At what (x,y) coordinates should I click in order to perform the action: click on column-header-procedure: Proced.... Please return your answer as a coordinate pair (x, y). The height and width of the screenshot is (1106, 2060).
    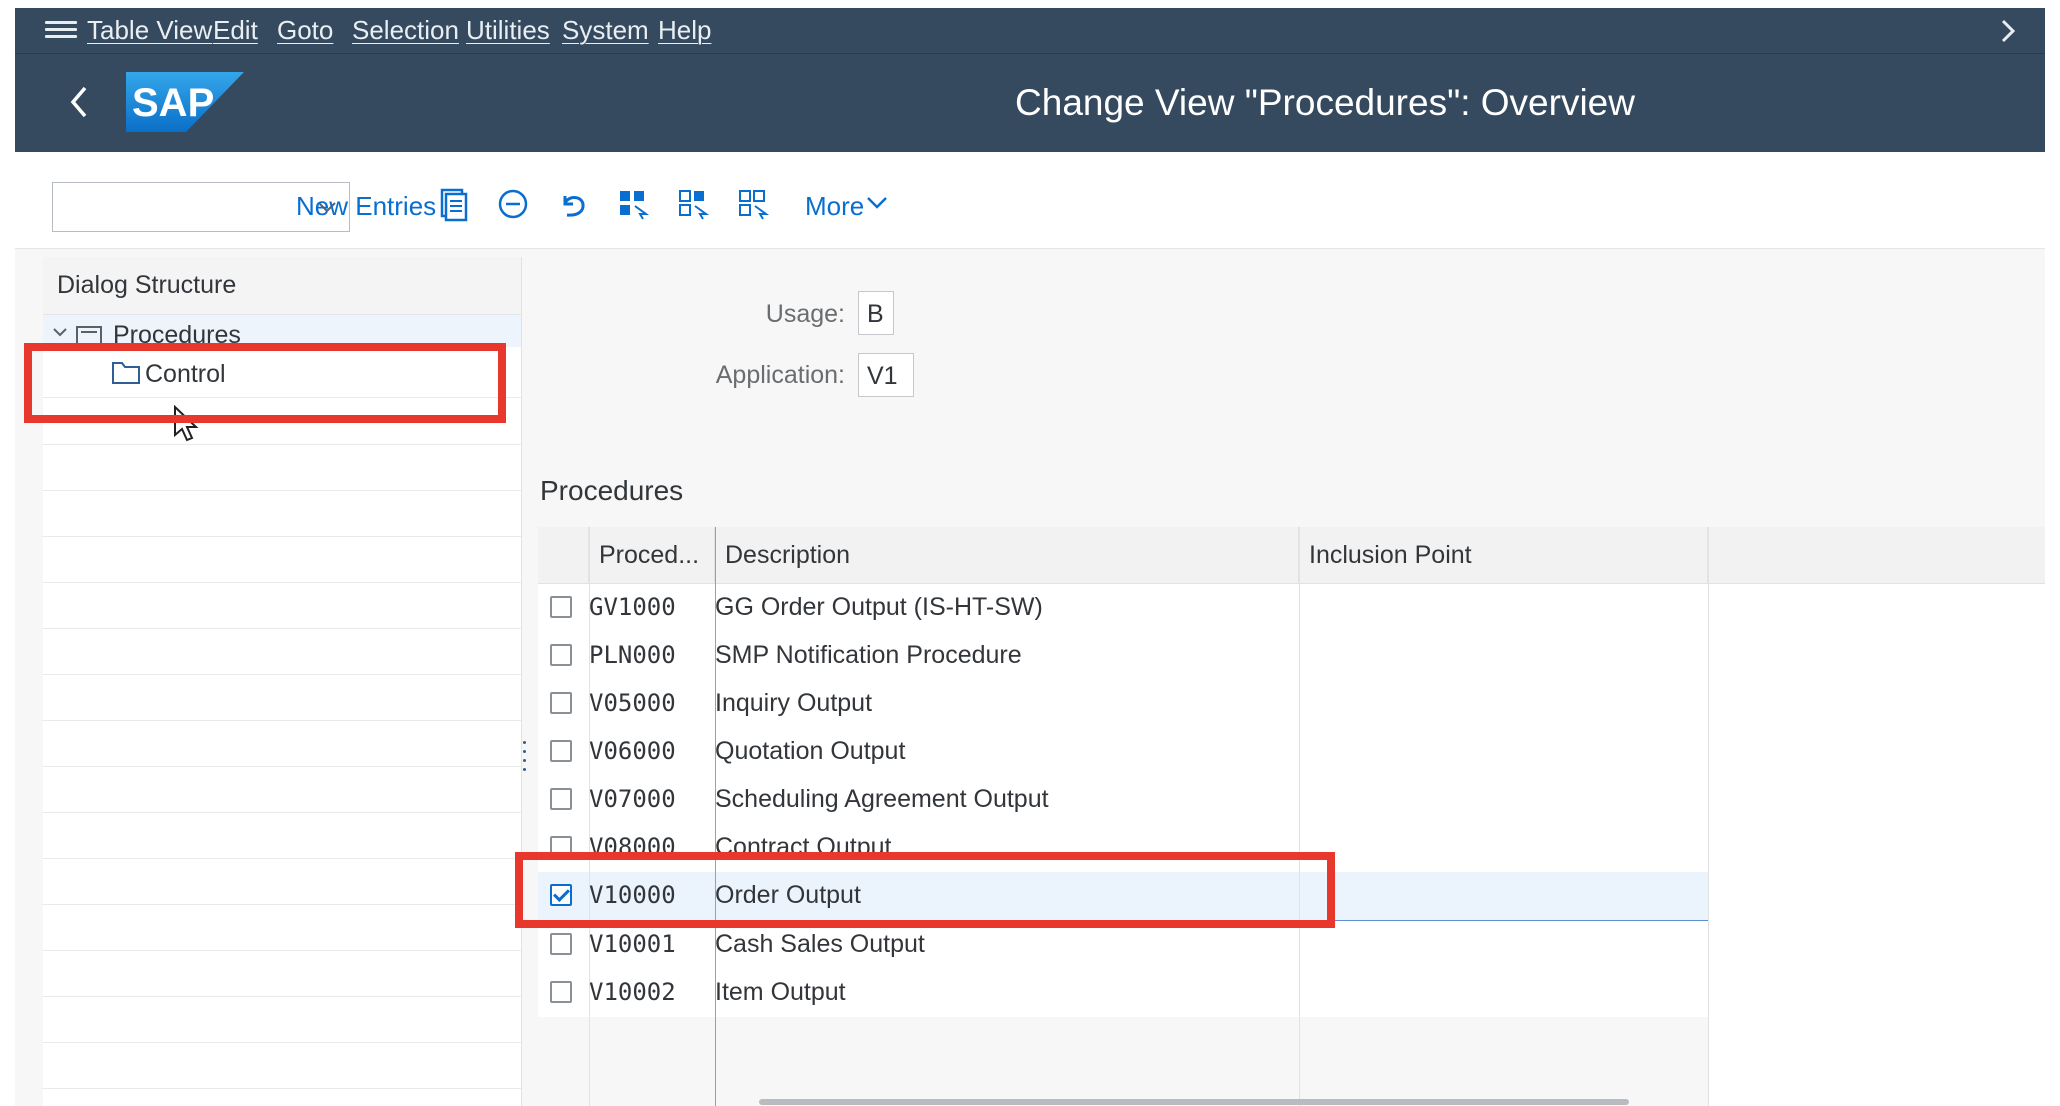
    Looking at the image, I should click on (652, 555).